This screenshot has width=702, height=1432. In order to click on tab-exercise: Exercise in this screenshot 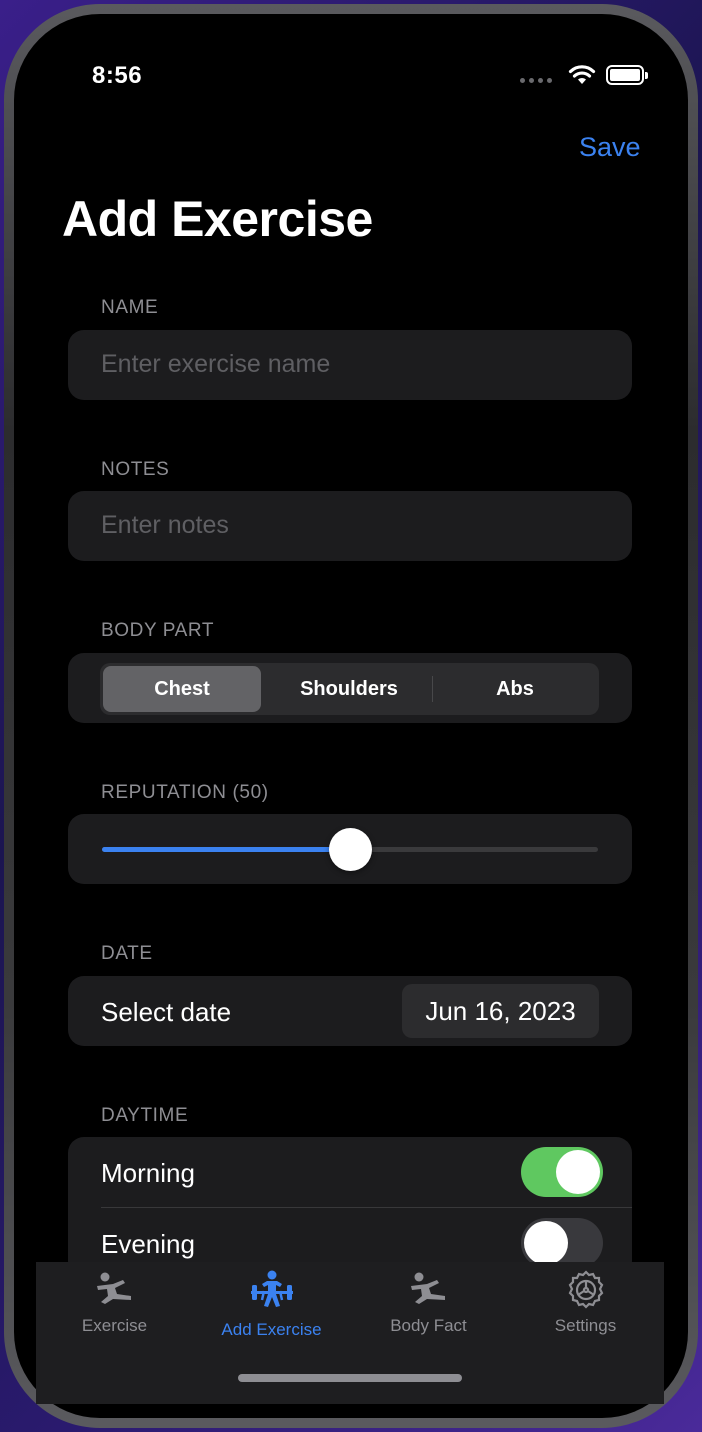, I will do `click(114, 1303)`.